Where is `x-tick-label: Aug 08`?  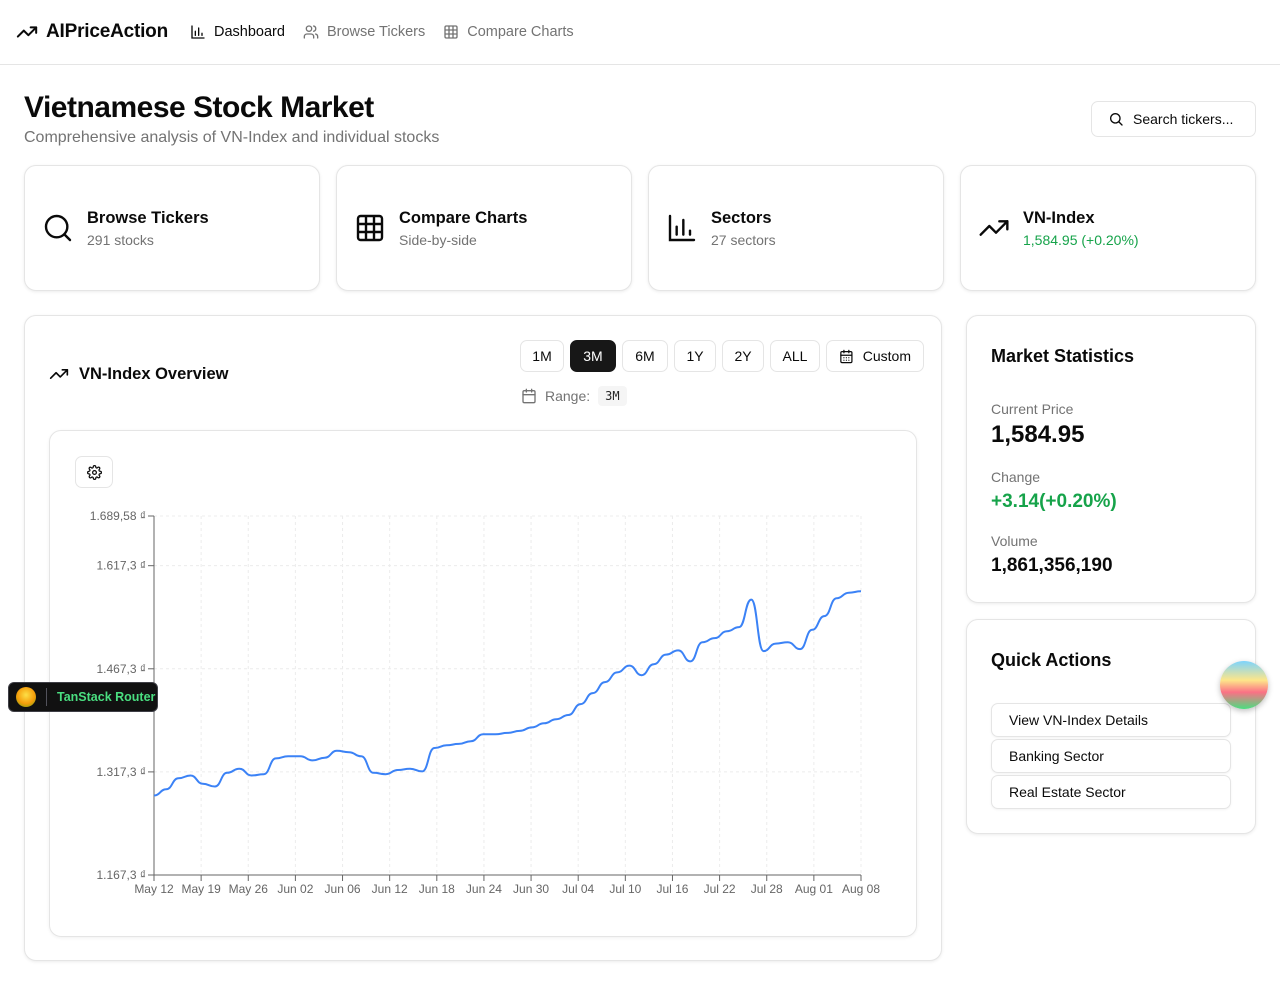 x-tick-label: Aug 08 is located at coordinates (861, 889).